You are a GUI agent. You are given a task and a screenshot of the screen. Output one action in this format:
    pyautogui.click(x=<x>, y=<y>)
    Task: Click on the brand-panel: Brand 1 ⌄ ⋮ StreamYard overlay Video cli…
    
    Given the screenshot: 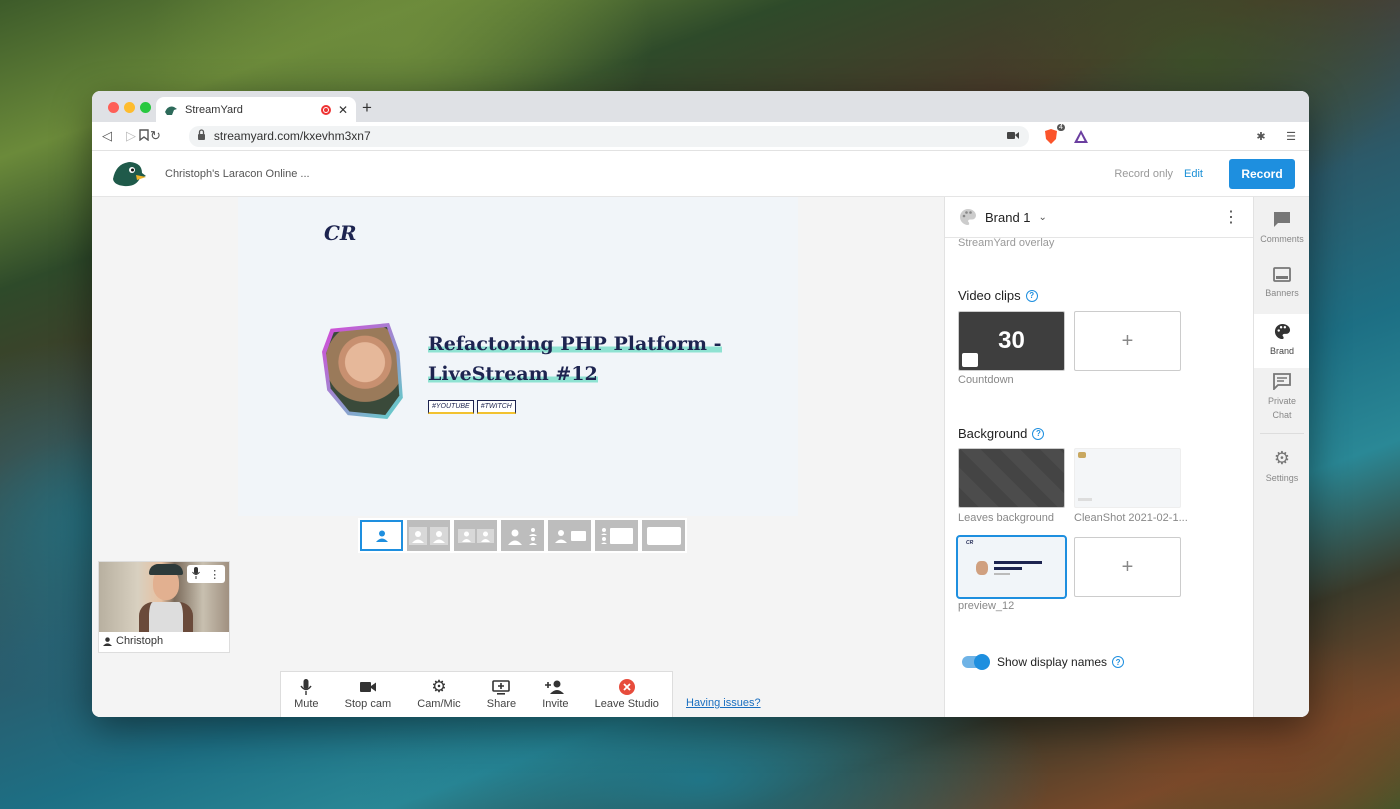 What is the action you would take?
    pyautogui.click(x=1098, y=457)
    